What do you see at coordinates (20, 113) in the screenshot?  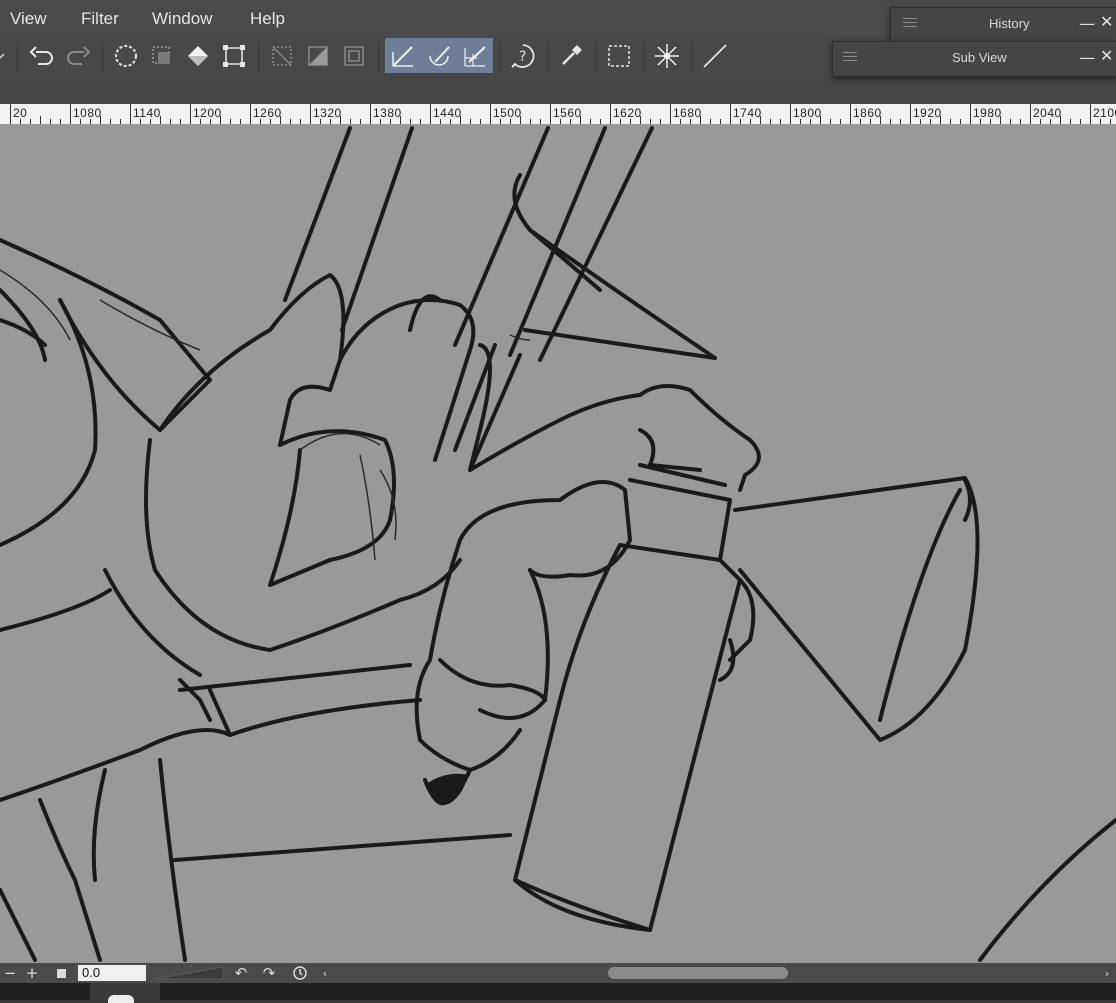 I see `ruler-label: 20` at bounding box center [20, 113].